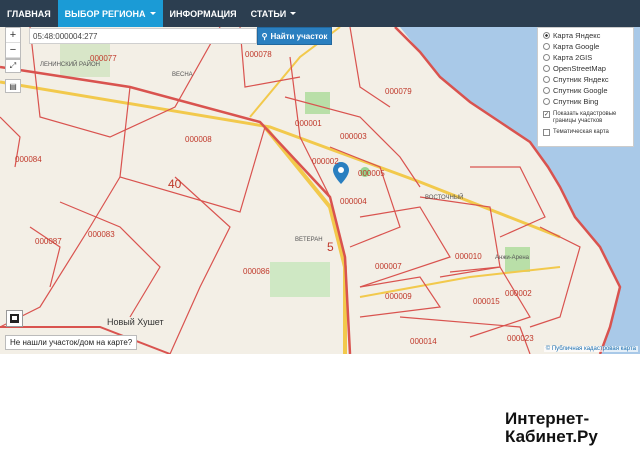 This screenshot has height=456, width=640. Describe the element at coordinates (299, 36) in the screenshot. I see `find-parcel-label: Найти участок` at that location.